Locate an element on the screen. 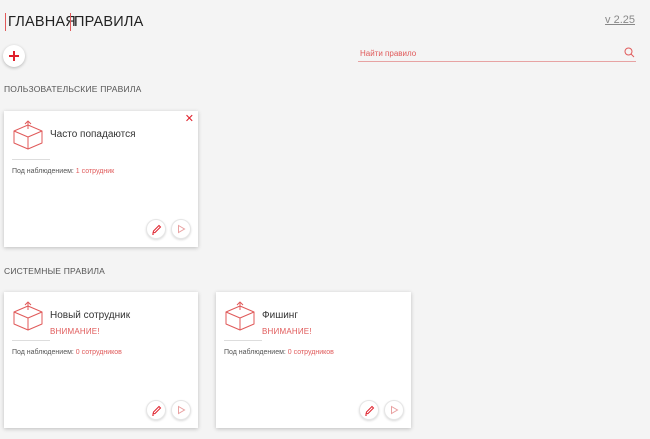 The width and height of the screenshot is (650, 439). breadcrumb-home: ГЛАВНАЯ is located at coordinates (42, 22).